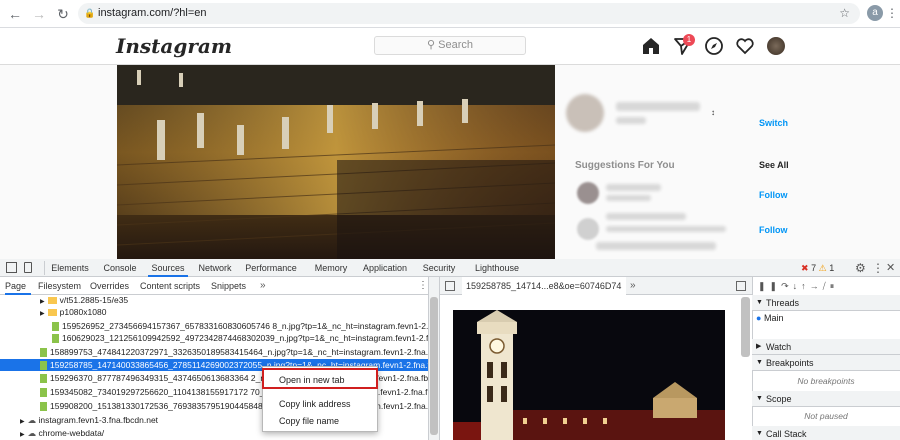 This screenshot has width=900, height=440. I want to click on no-breakpoints-text: No breakpoints, so click(826, 381).